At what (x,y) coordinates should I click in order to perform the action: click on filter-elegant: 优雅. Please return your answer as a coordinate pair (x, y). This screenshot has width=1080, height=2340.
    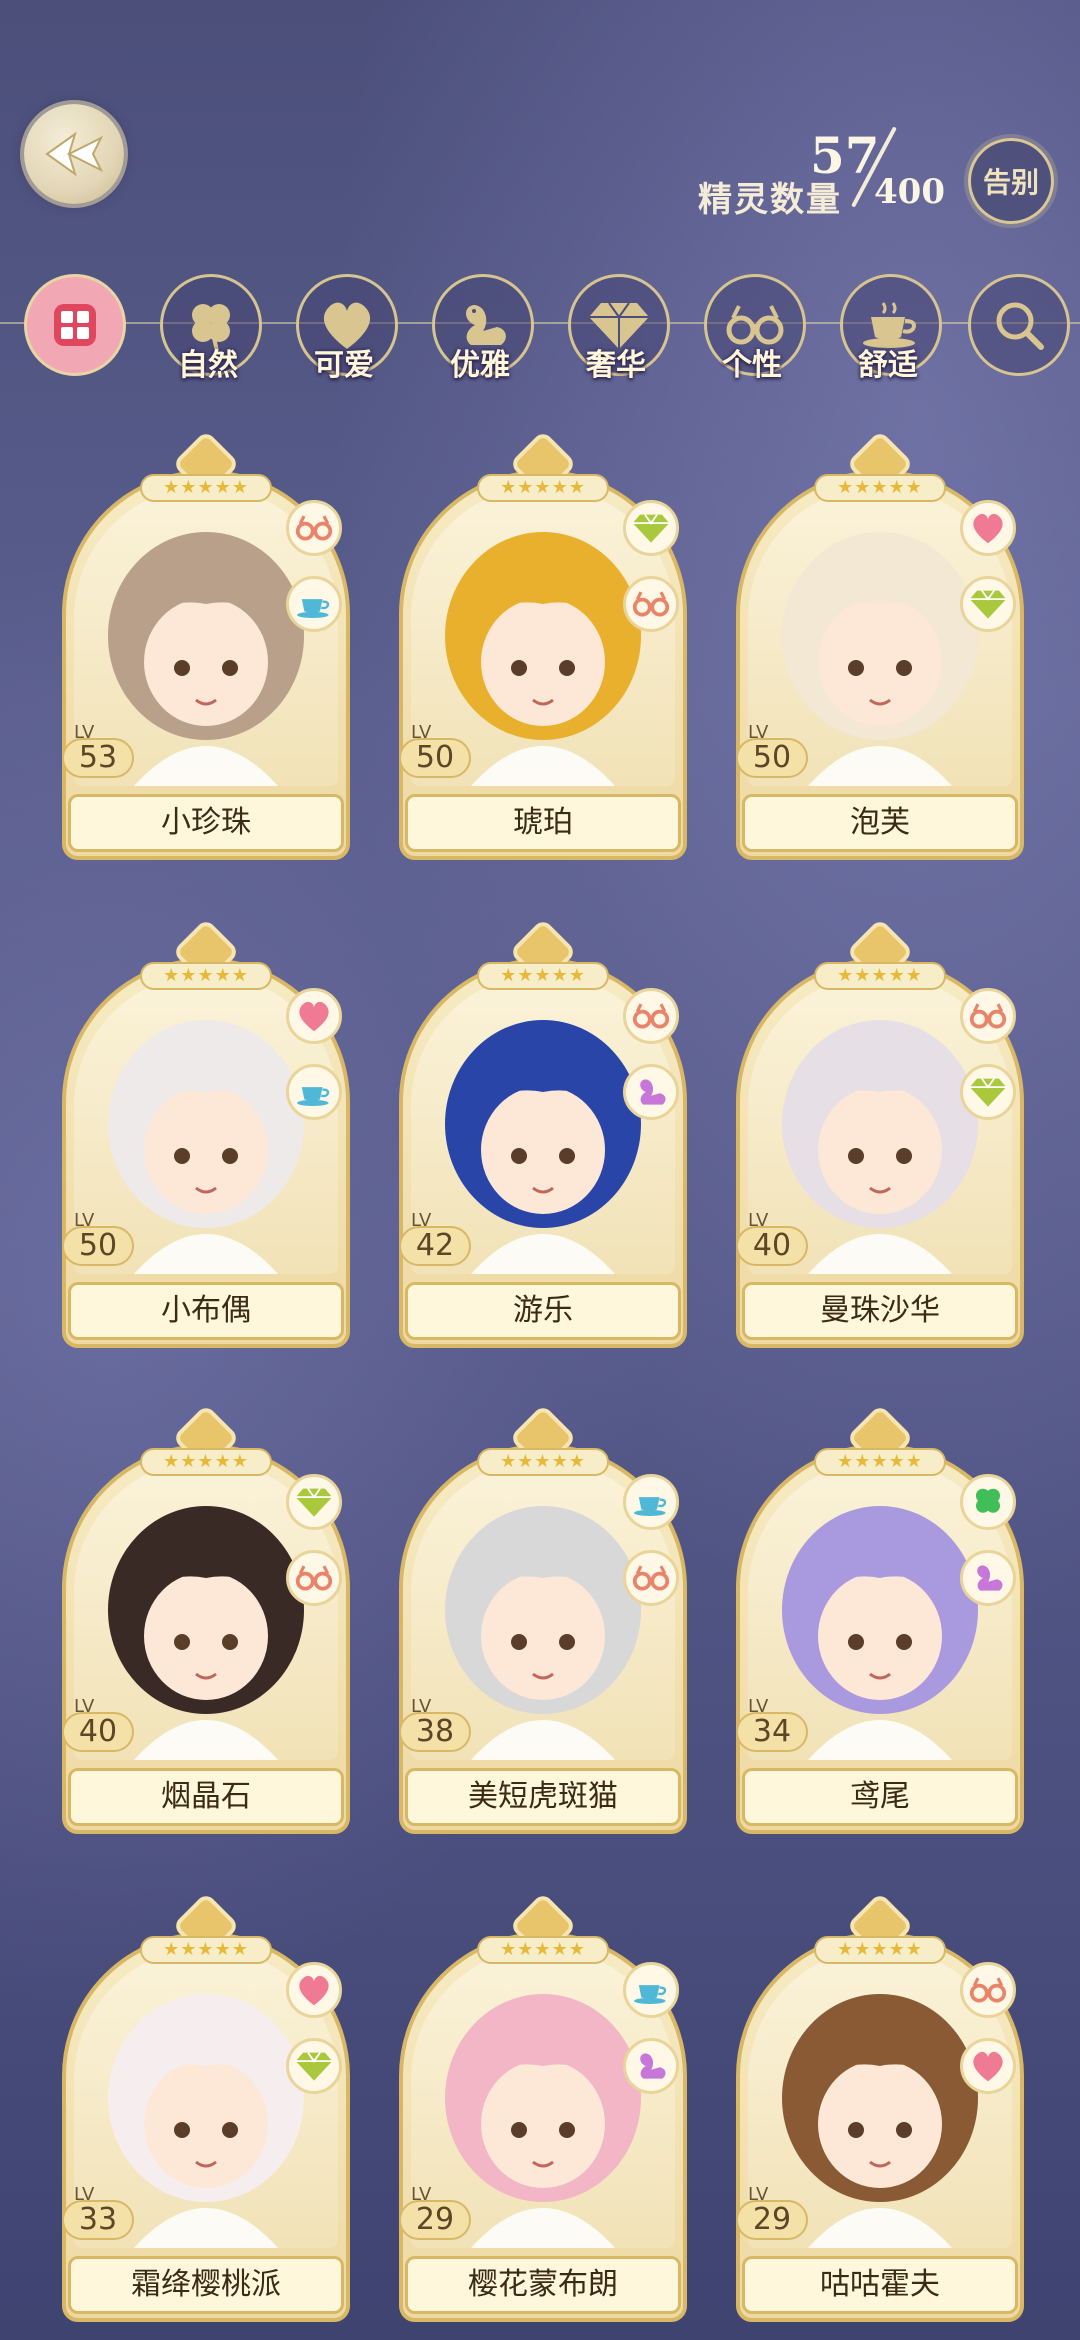
    Looking at the image, I should click on (480, 325).